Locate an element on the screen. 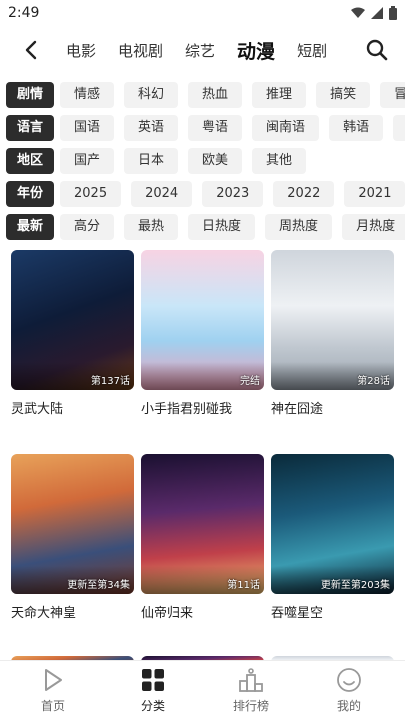 This screenshot has width=405, height=720. status-time: 2:49 is located at coordinates (24, 13).